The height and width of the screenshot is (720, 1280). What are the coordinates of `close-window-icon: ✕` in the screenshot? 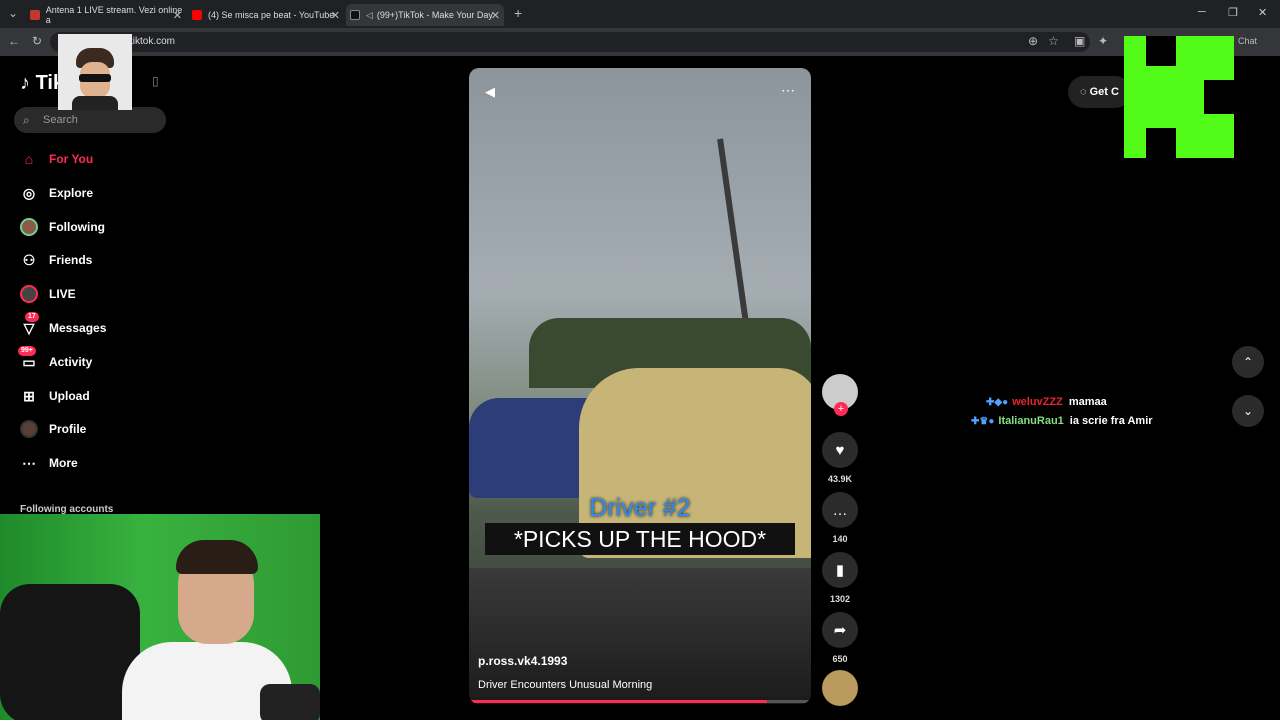 It's located at (1262, 12).